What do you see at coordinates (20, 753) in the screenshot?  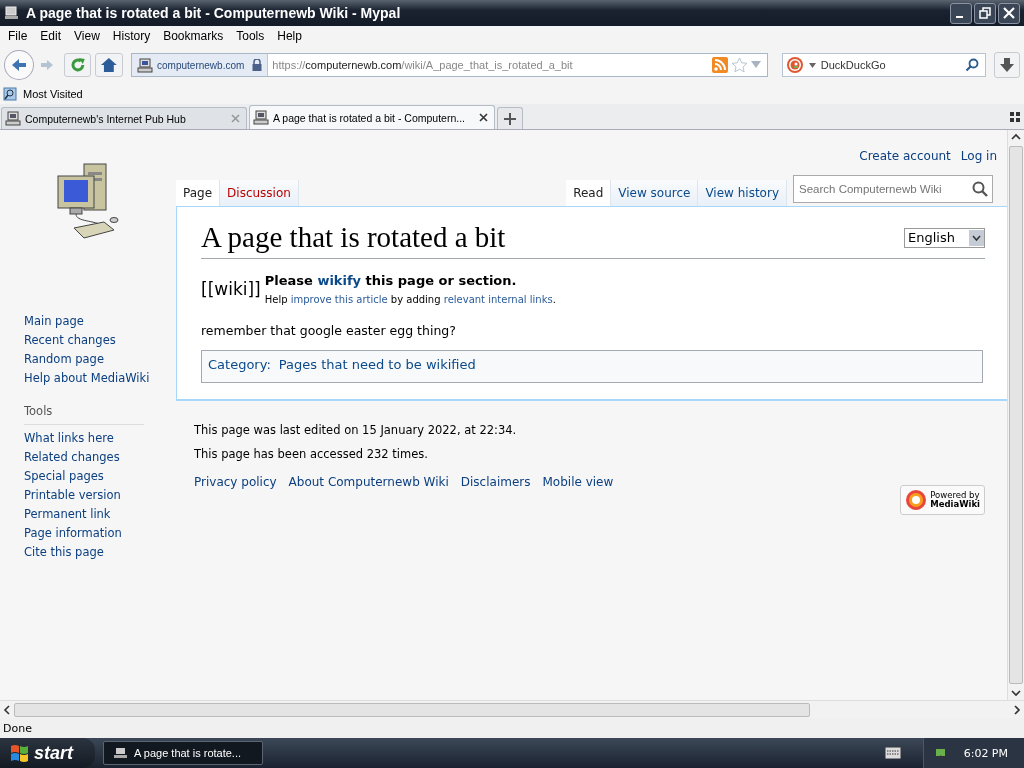 I see `windows-flag-icon` at bounding box center [20, 753].